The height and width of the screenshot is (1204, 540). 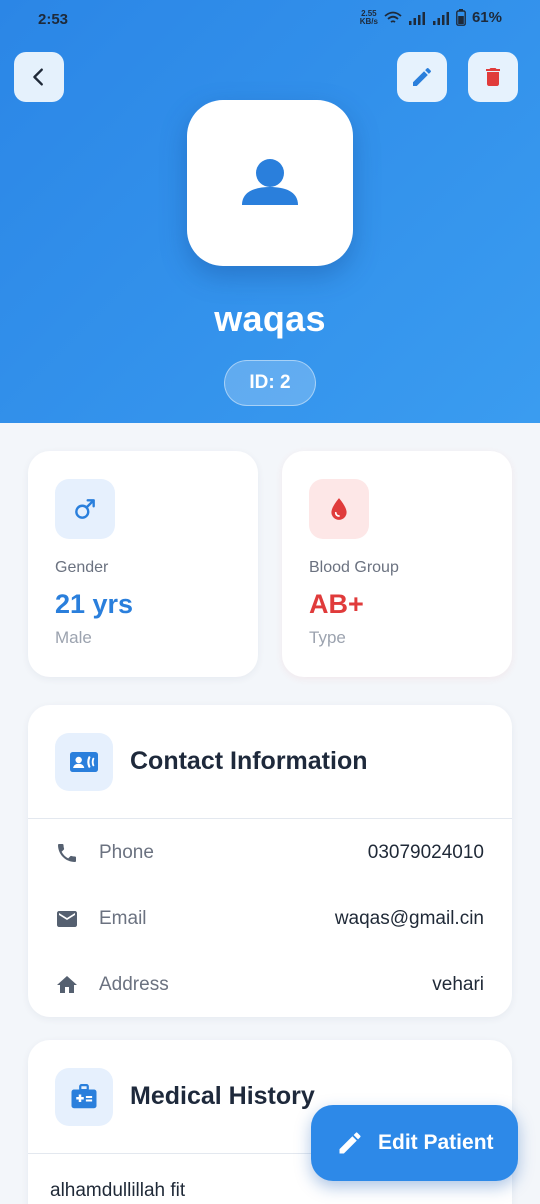 I want to click on status-time: 2:53, so click(x=53, y=19).